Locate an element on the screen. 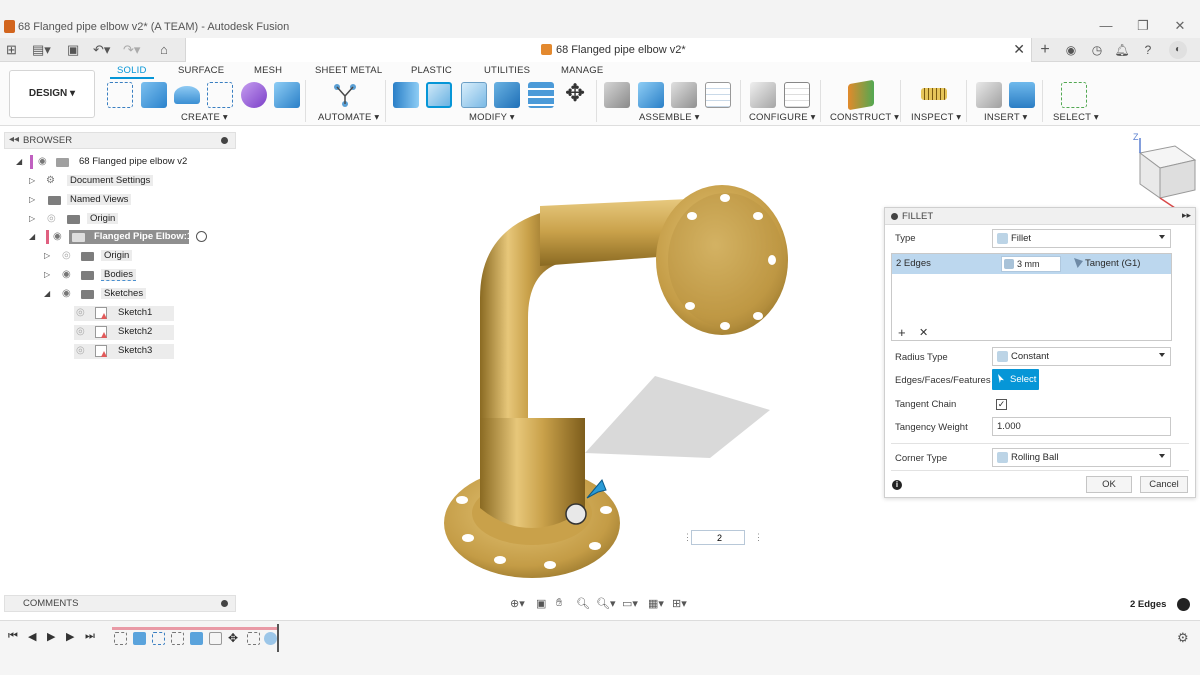  revolve-icon is located at coordinates (187, 95).